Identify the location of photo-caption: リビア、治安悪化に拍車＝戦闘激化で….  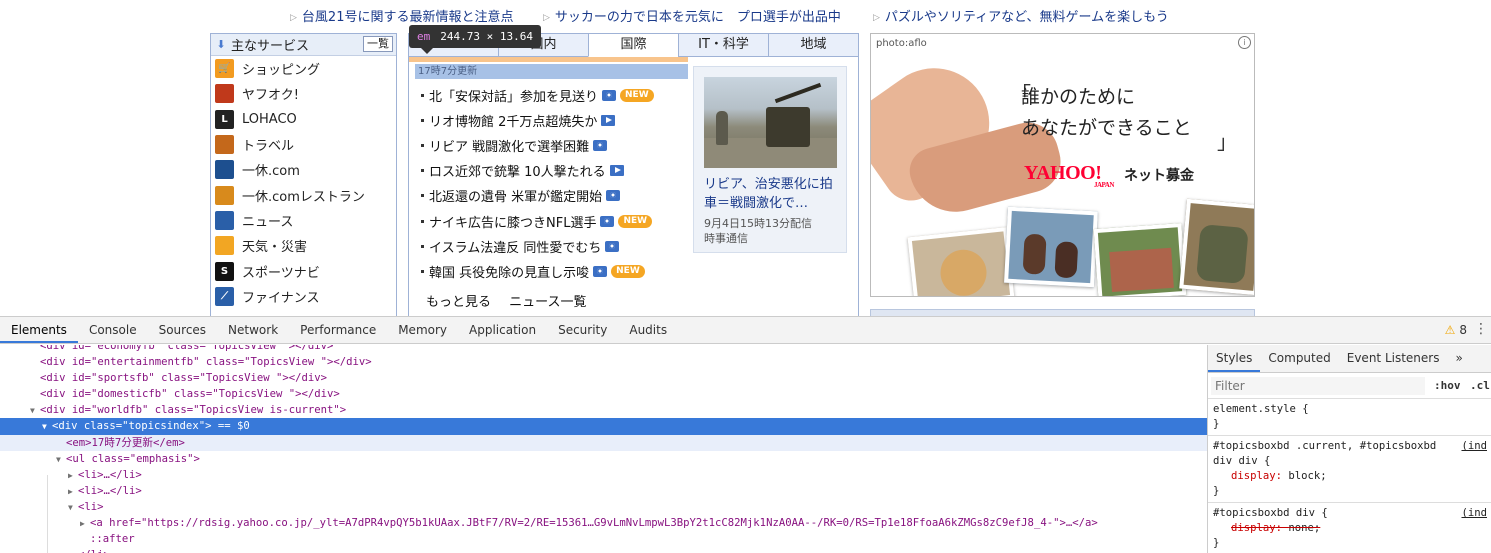
(770, 194).